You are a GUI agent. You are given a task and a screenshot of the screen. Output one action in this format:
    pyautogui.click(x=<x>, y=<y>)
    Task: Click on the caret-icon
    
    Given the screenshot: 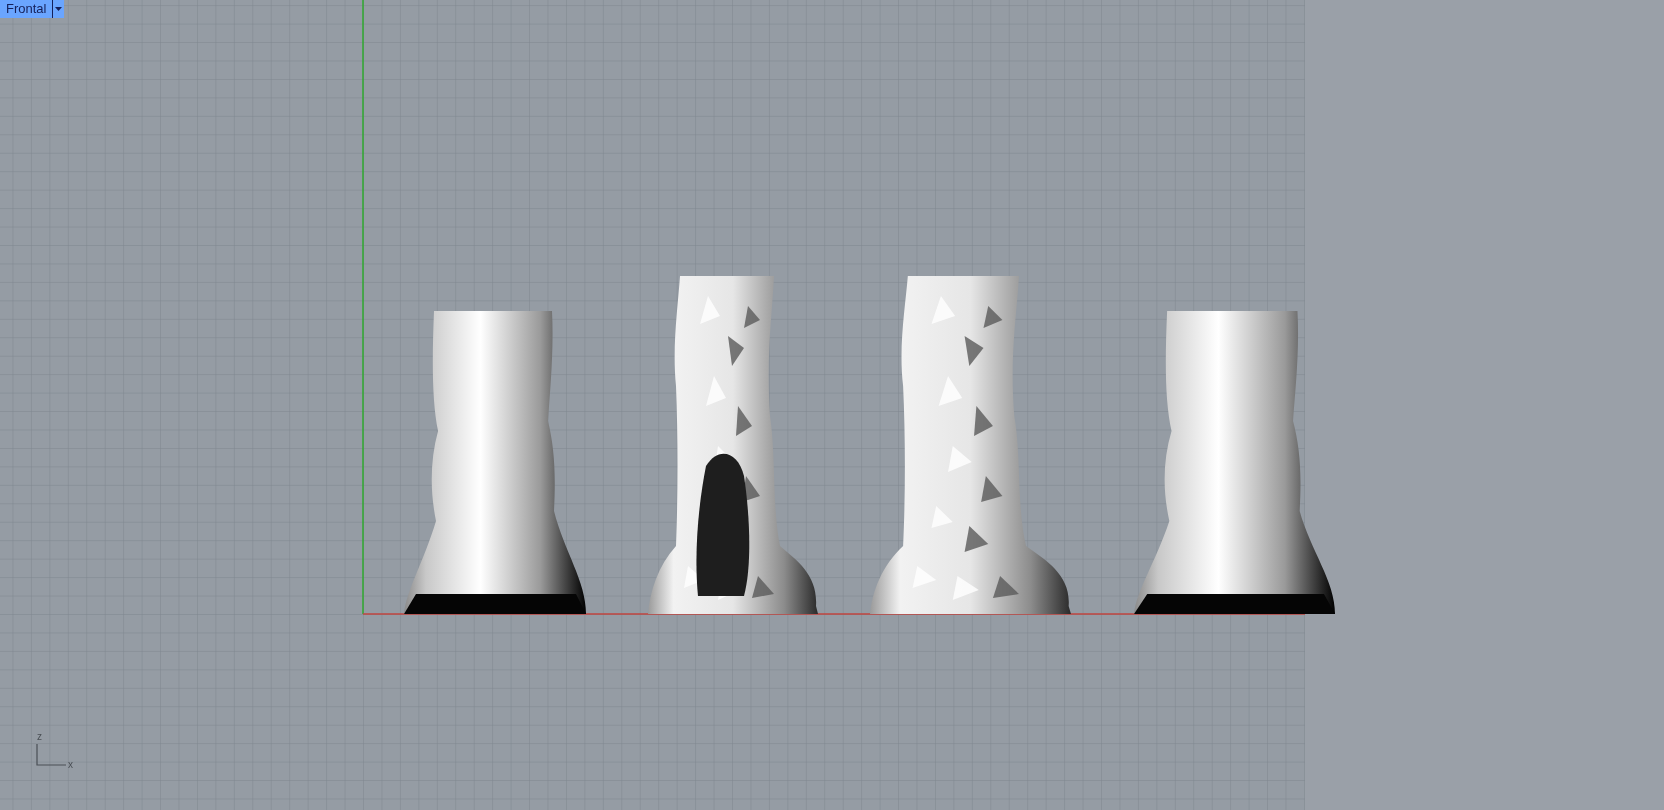 What is the action you would take?
    pyautogui.click(x=59, y=9)
    